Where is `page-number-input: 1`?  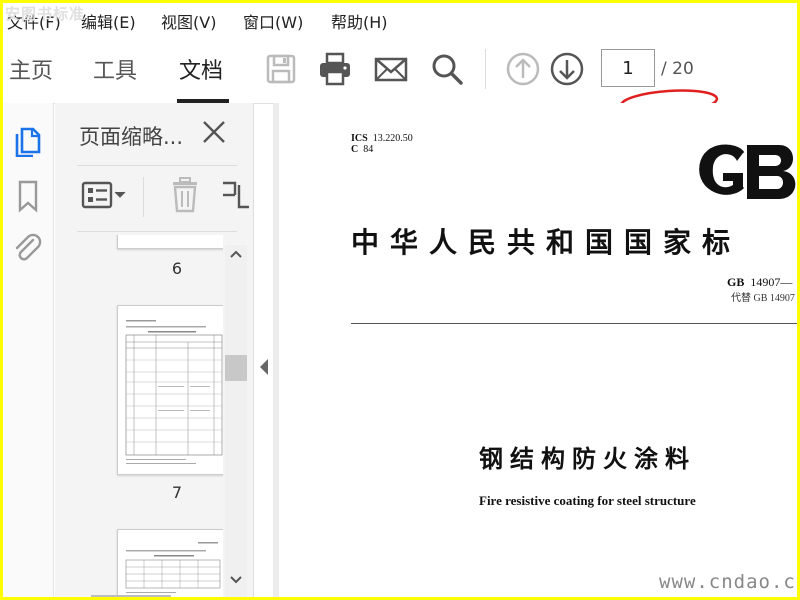 page-number-input: 1 is located at coordinates (628, 68).